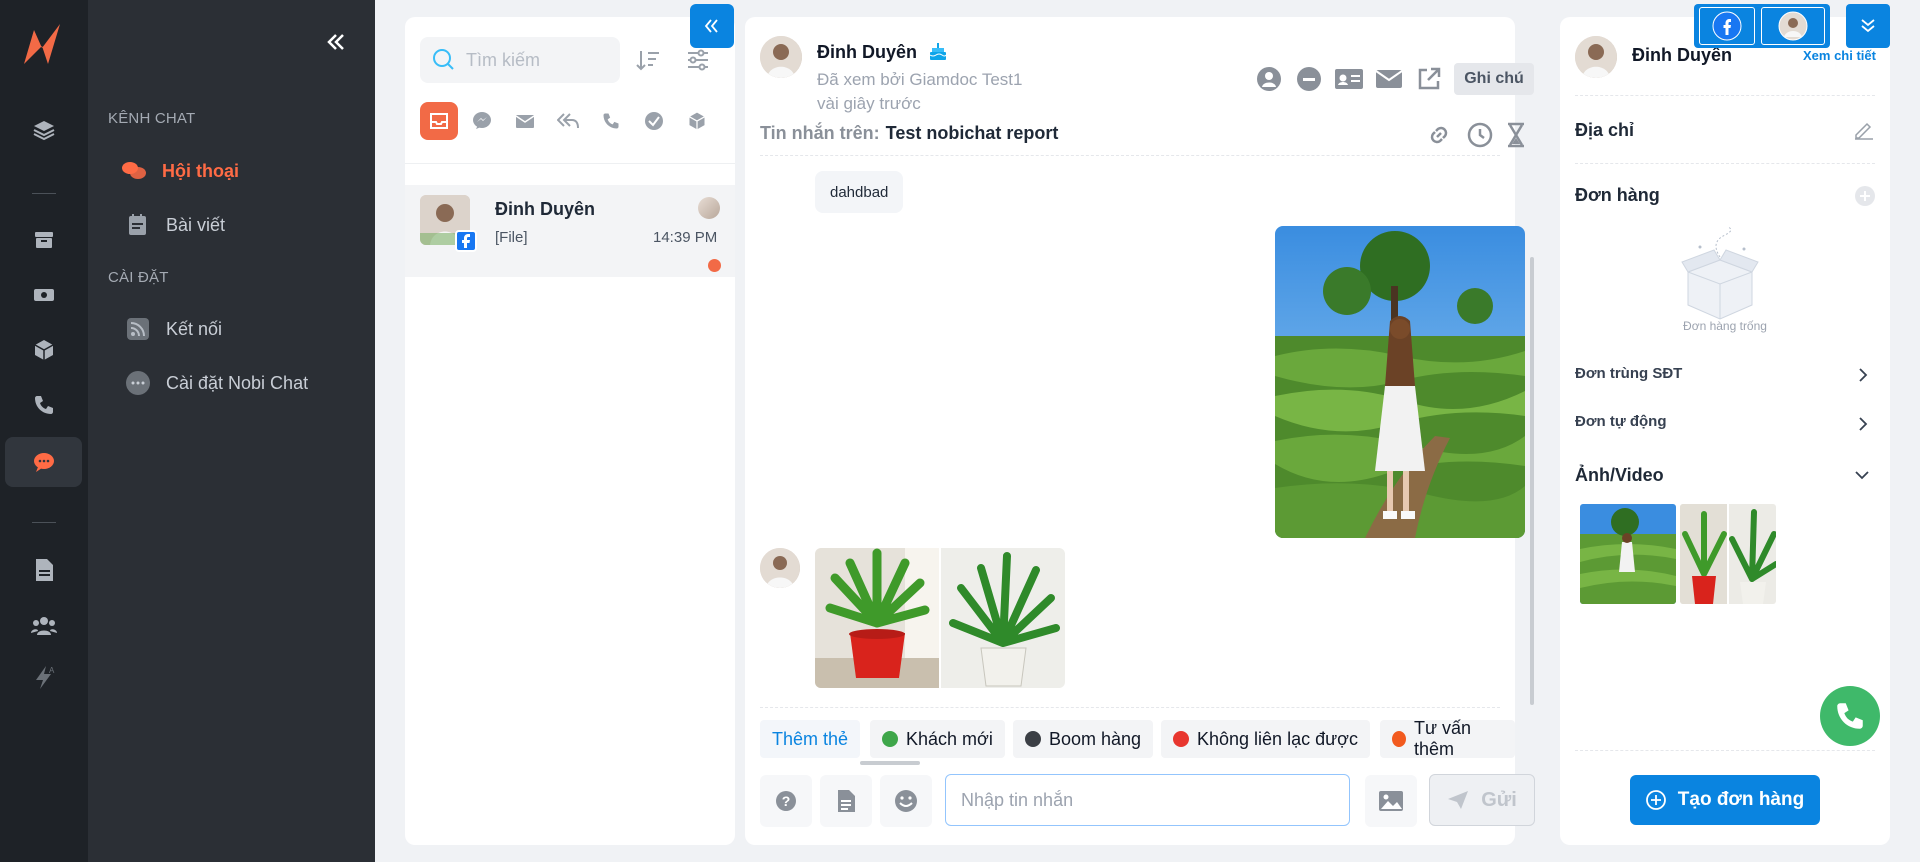 The width and height of the screenshot is (1920, 862). I want to click on search-input, so click(541, 60).